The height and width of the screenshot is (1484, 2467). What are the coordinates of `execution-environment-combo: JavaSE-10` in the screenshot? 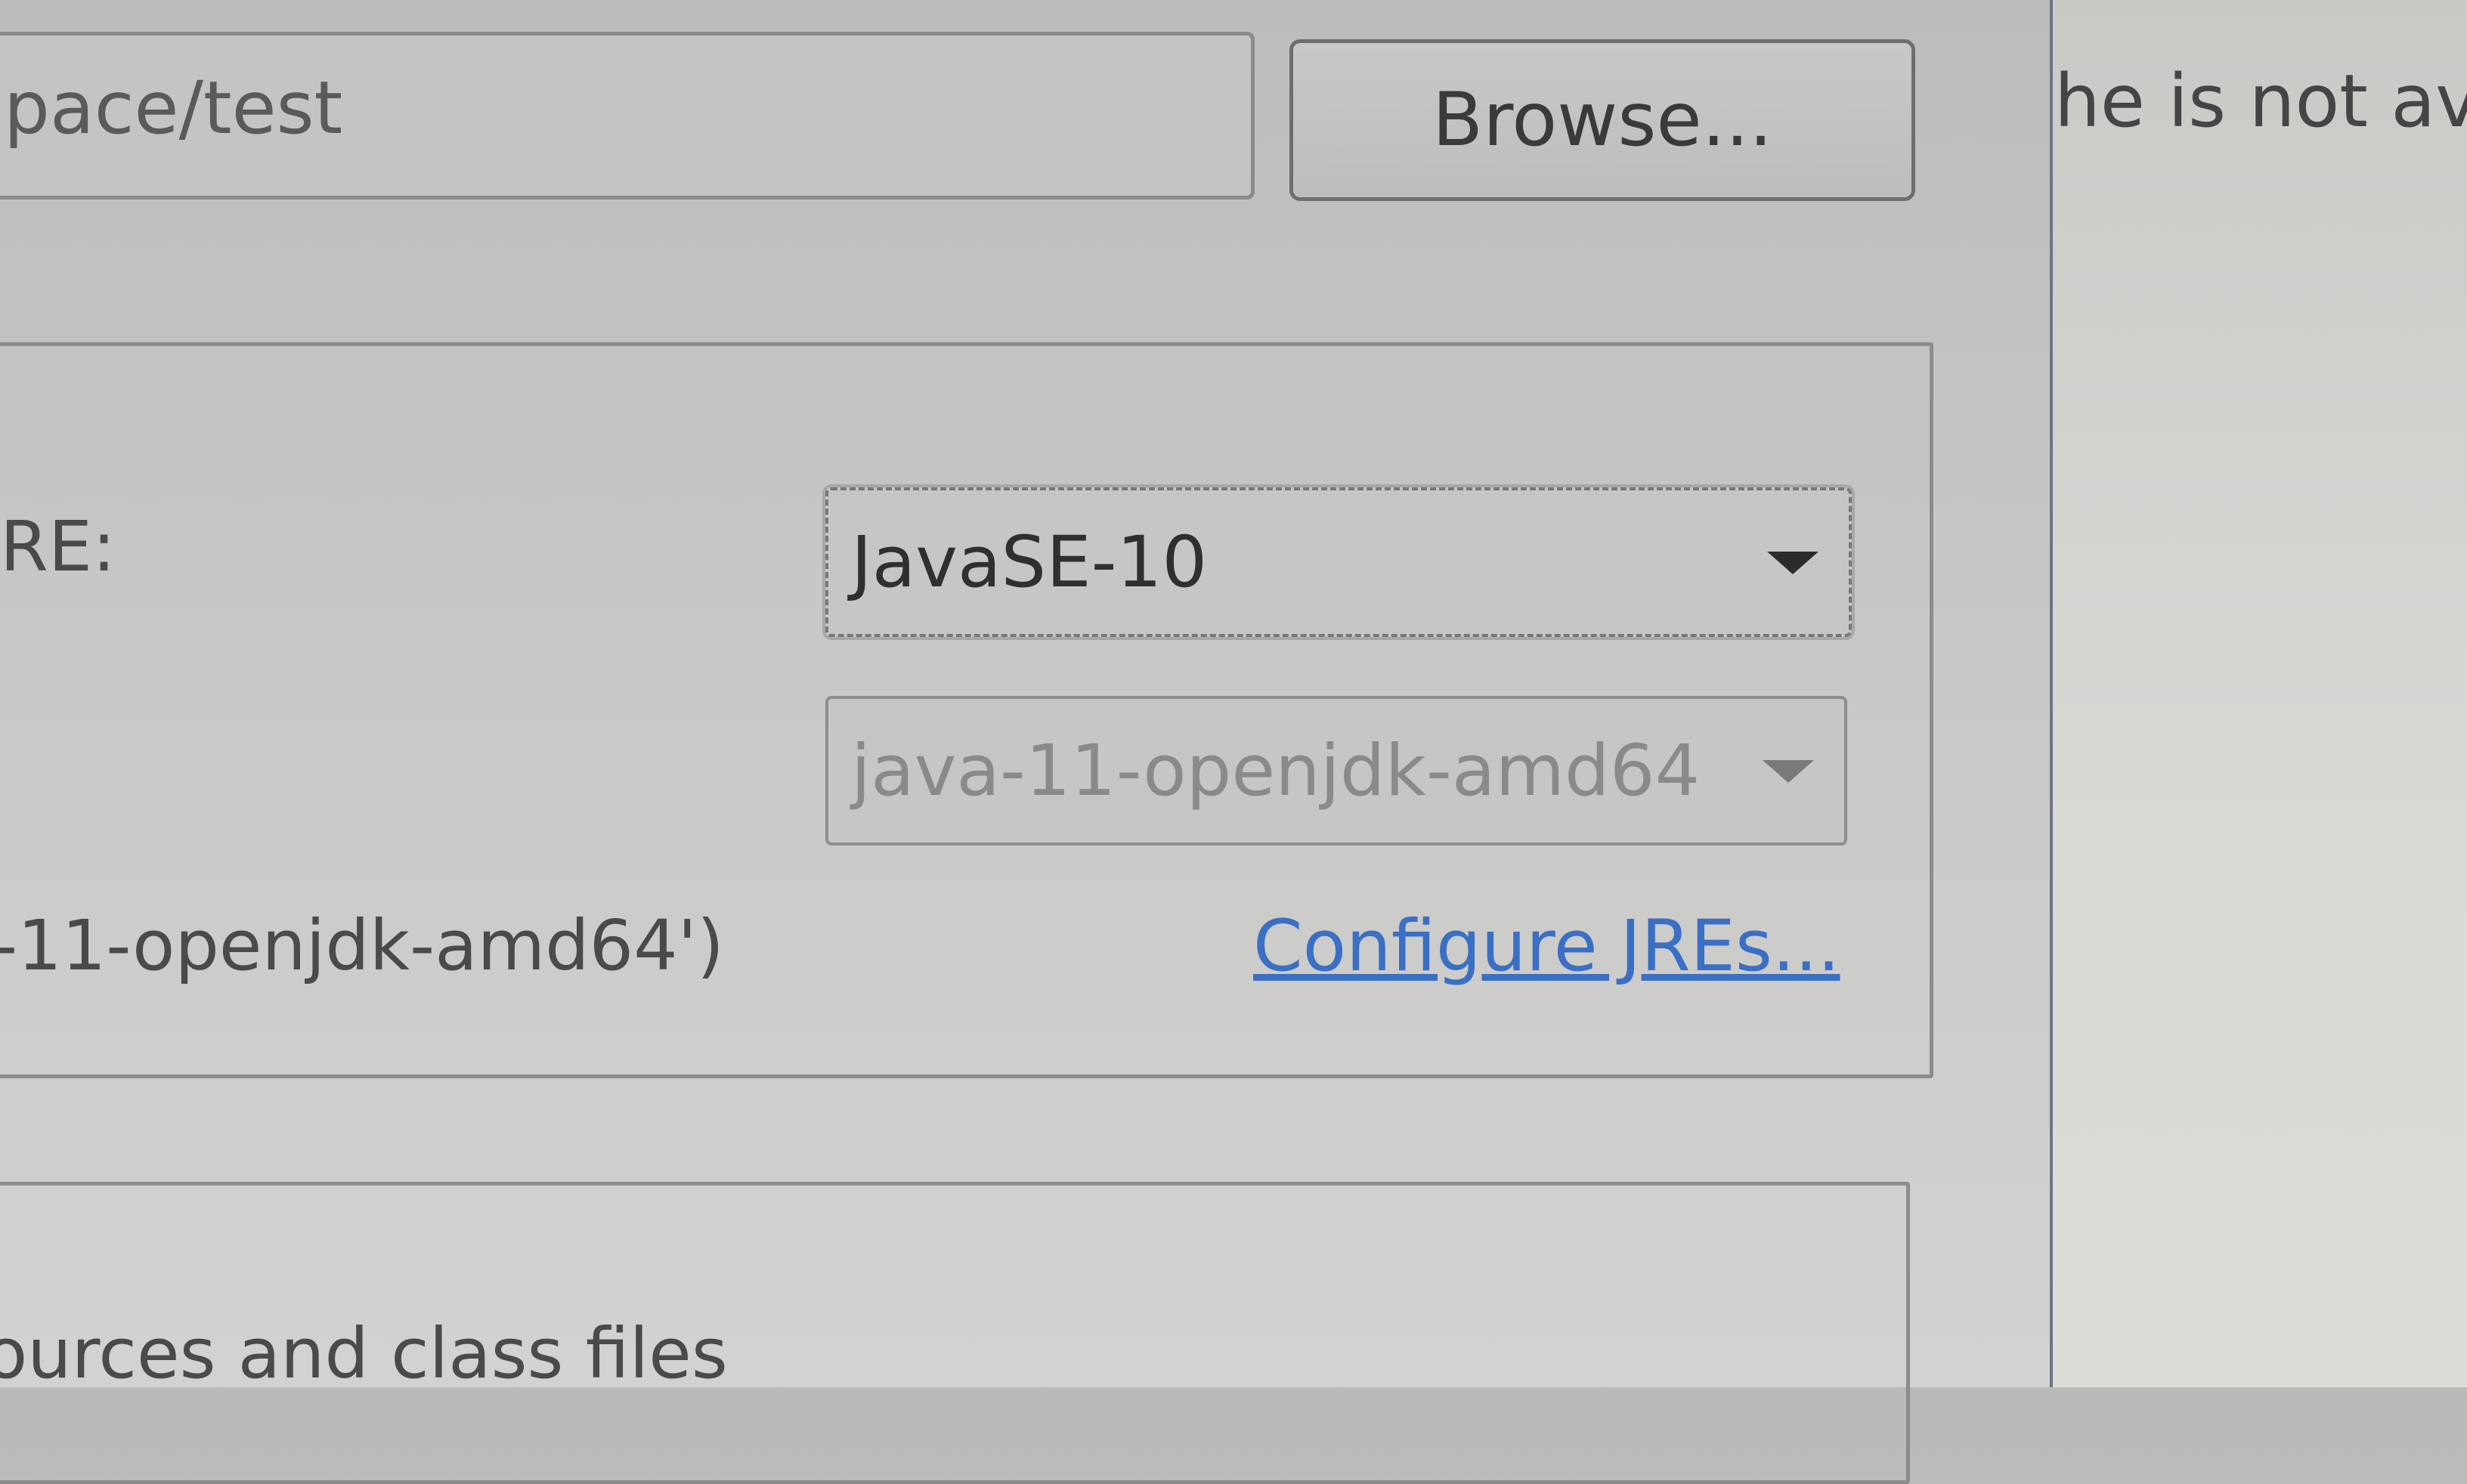 It's located at (1338, 562).